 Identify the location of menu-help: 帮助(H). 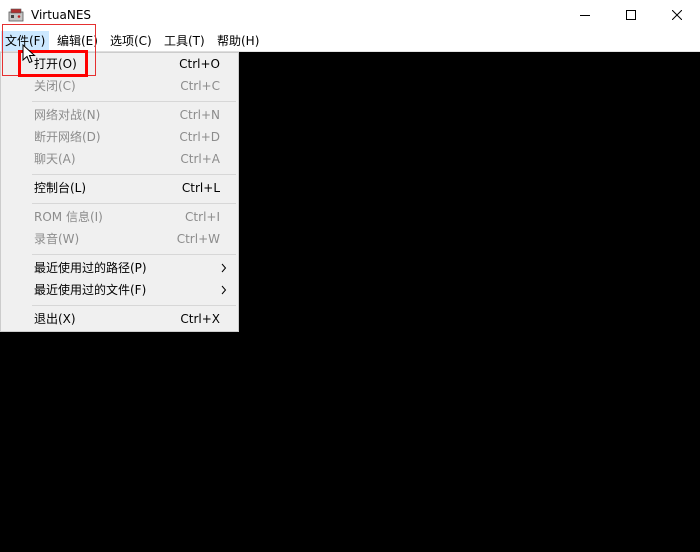
(238, 41).